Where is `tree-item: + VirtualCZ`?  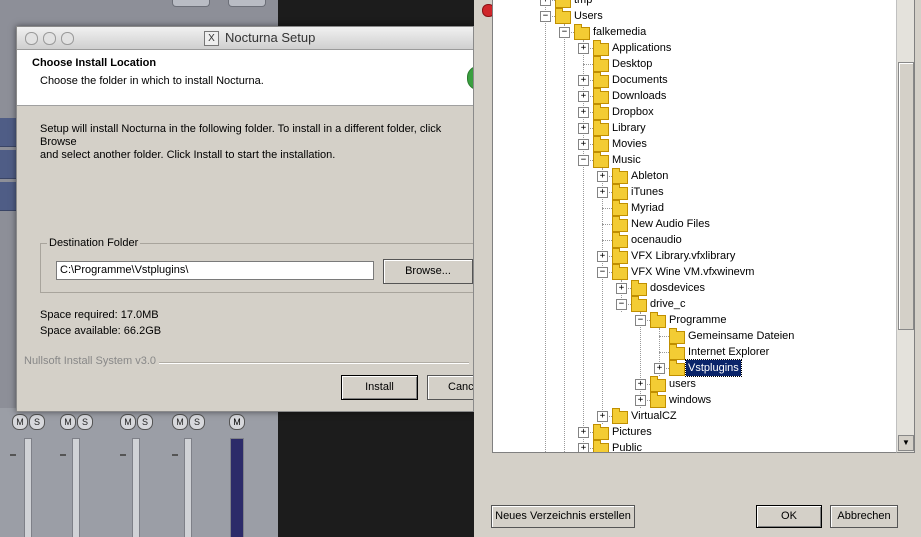 tree-item: + VirtualCZ is located at coordinates (695, 416).